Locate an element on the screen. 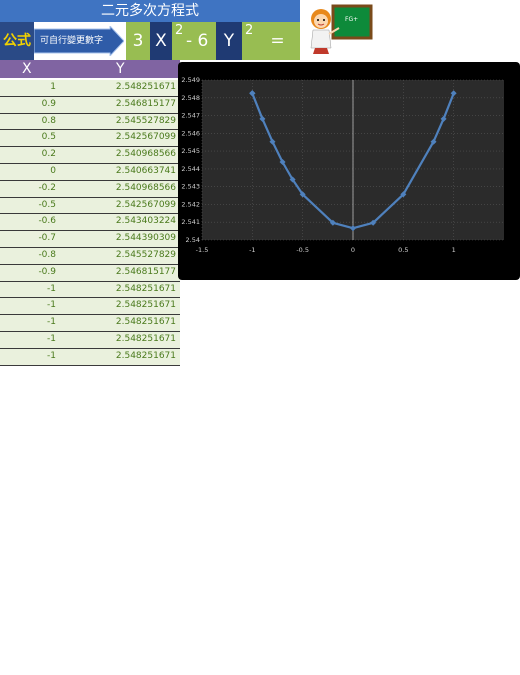  cell-x: 0.2 is located at coordinates (28, 154).